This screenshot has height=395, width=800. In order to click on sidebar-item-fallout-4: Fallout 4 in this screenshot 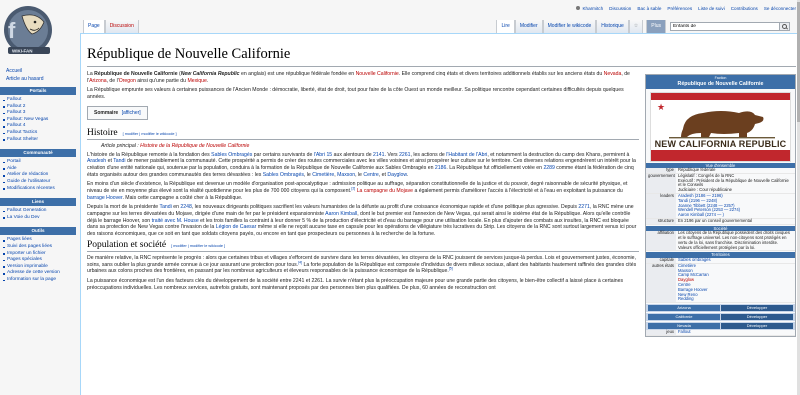, I will do `click(41, 126)`.